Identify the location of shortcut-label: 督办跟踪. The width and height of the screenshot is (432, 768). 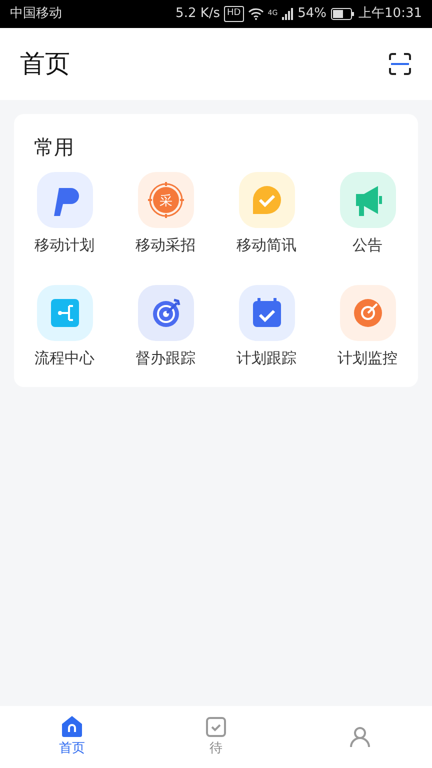
(166, 357).